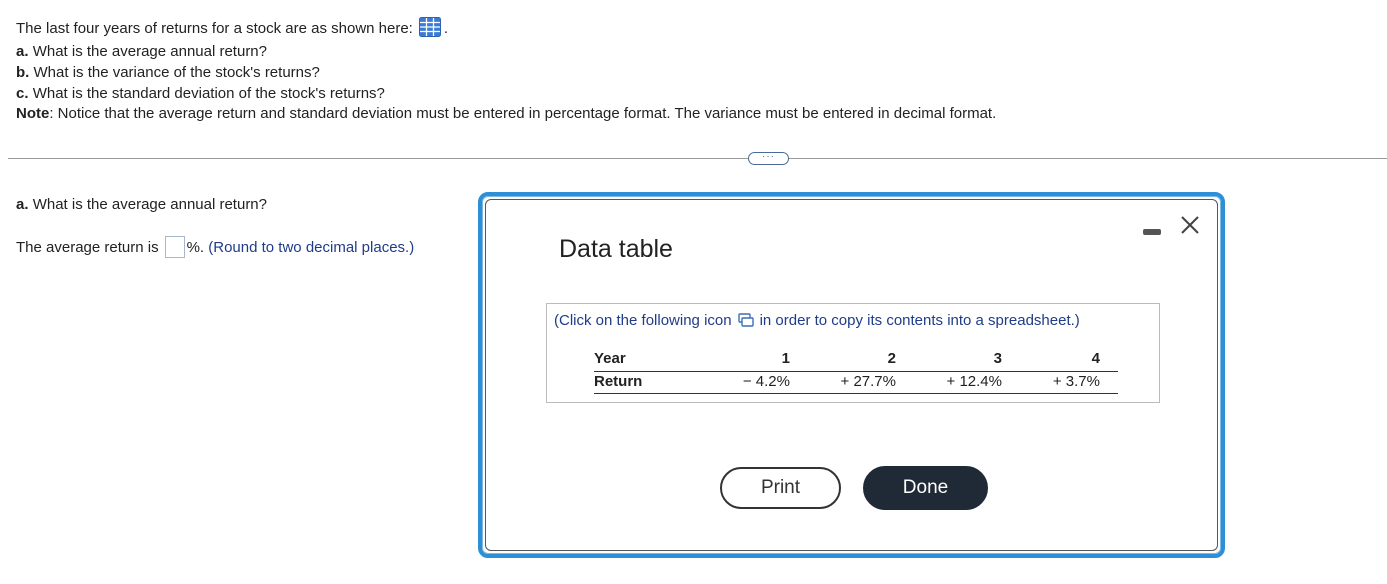 This screenshot has height=584, width=1387. I want to click on year-cell: 4, so click(1066, 360).